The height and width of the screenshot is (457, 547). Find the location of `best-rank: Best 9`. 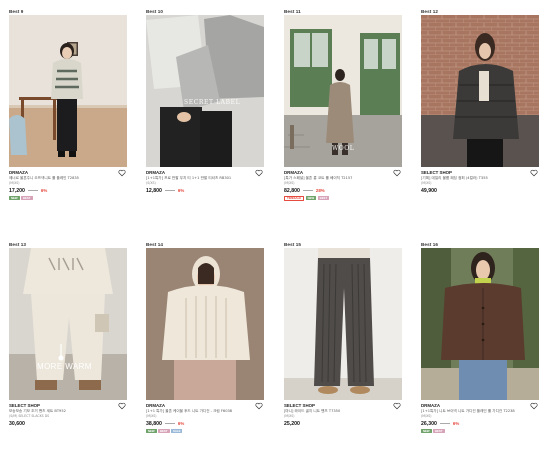

best-rank: Best 9 is located at coordinates (16, 11).